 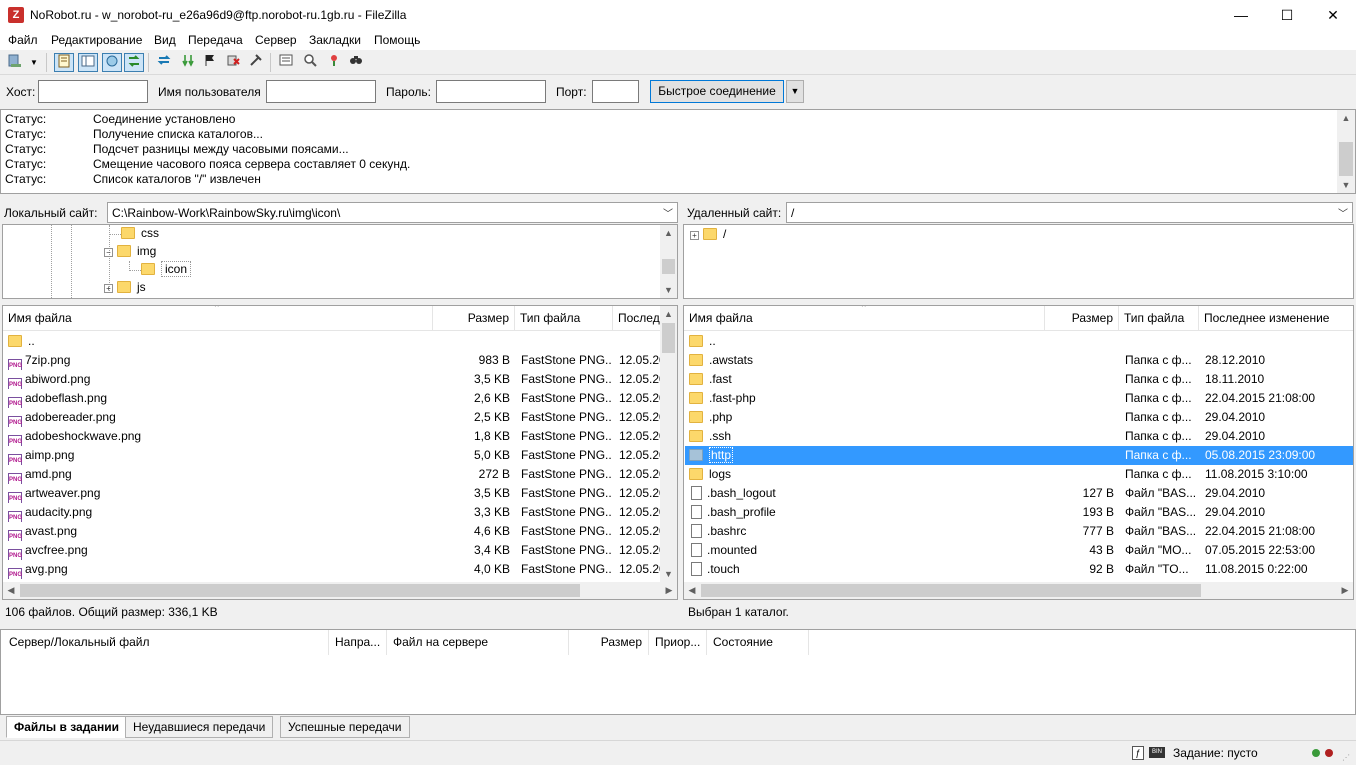 What do you see at coordinates (210, 62) in the screenshot?
I see `cancel-operation-icon` at bounding box center [210, 62].